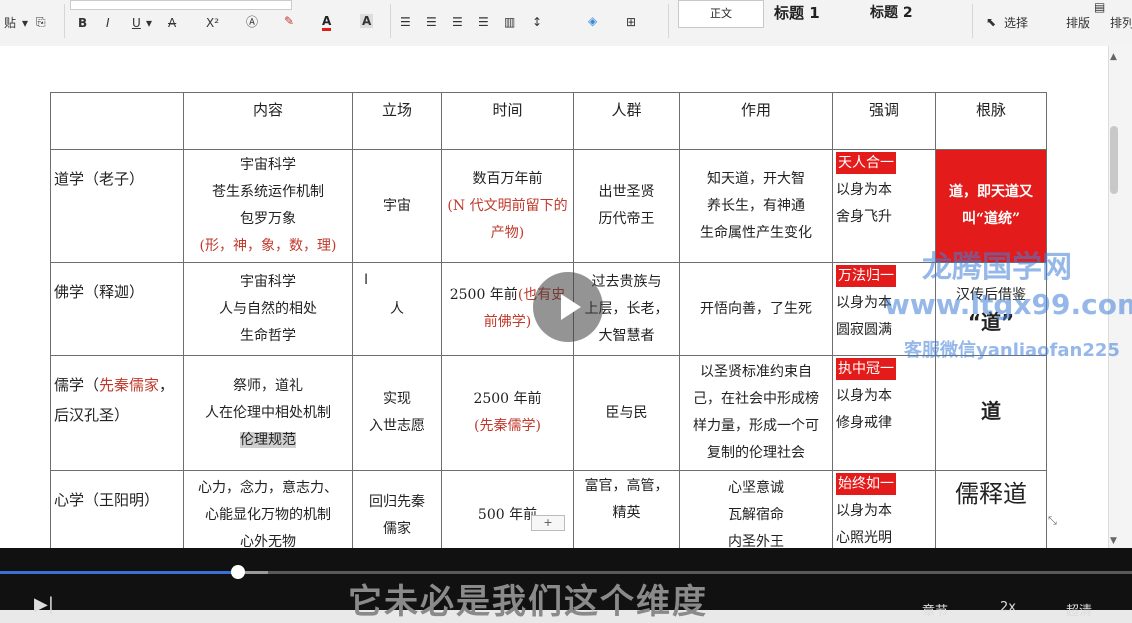 The height and width of the screenshot is (623, 1132). Describe the element at coordinates (626, 486) in the screenshot. I see `people-line: 富官，高管，` at that location.